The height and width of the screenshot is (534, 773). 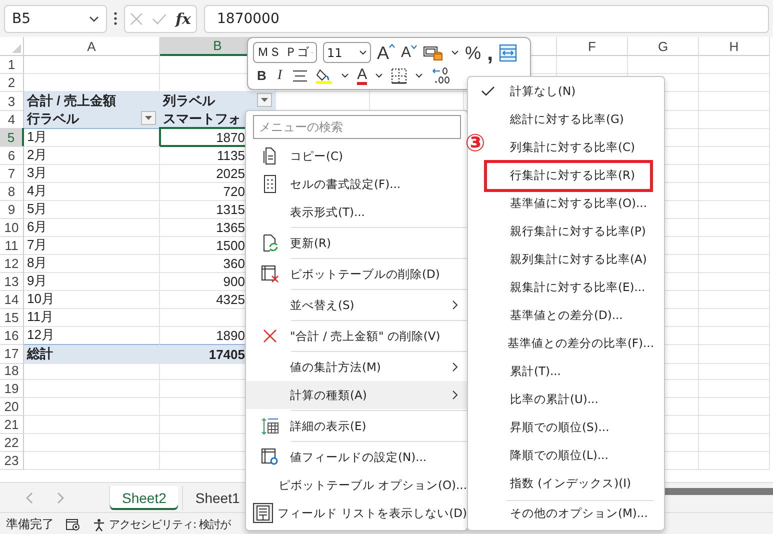 What do you see at coordinates (663, 46) in the screenshot?
I see `column-header: G` at bounding box center [663, 46].